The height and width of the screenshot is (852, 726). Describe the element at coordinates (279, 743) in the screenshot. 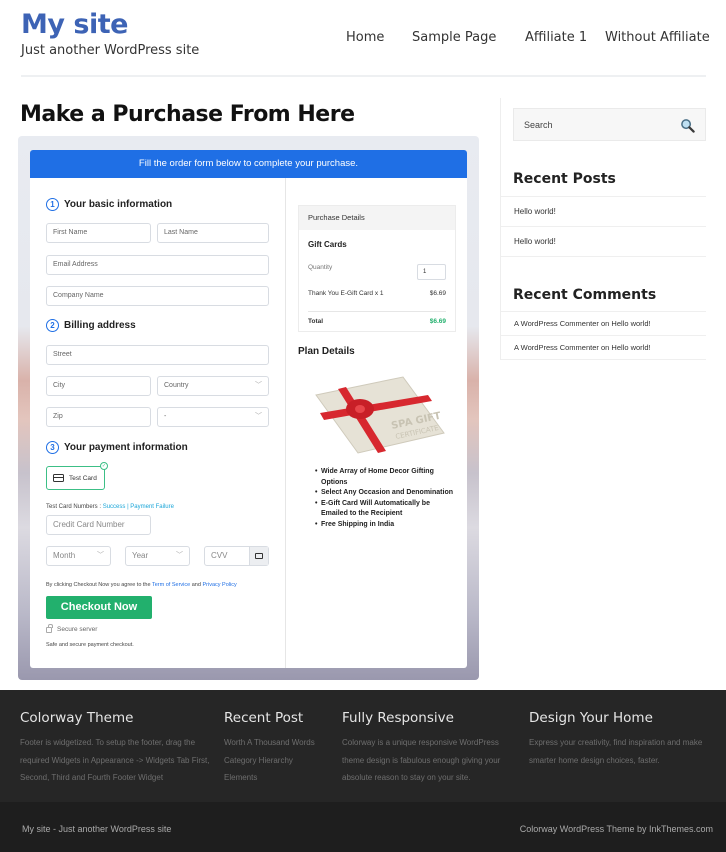

I see `footer-post-link: Worth A Thousand Words` at that location.